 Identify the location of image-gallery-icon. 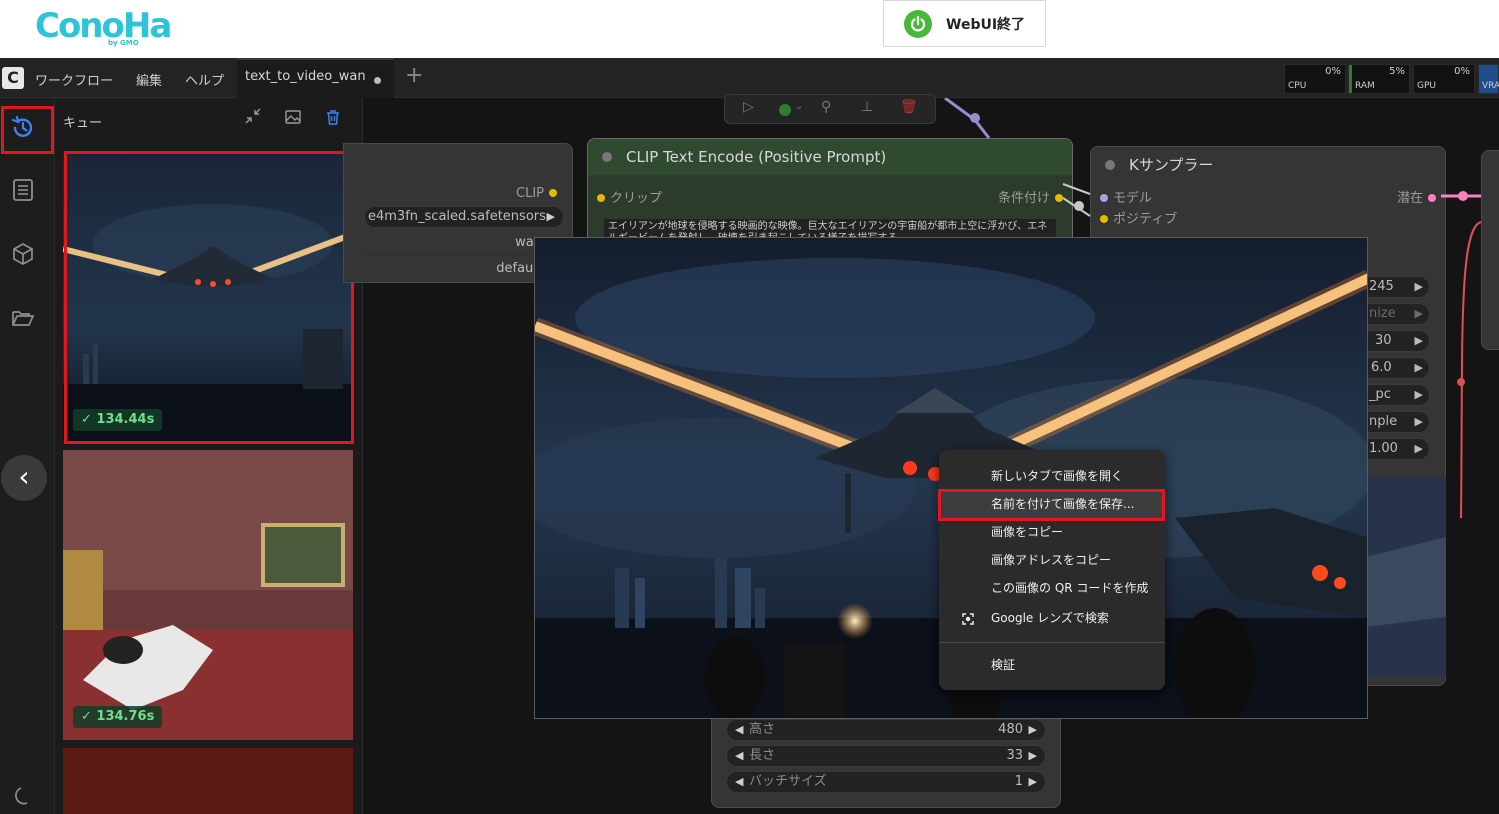
(293, 119).